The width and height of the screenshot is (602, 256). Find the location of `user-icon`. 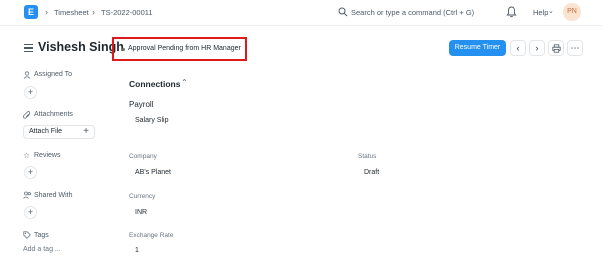

user-icon is located at coordinates (27, 76).